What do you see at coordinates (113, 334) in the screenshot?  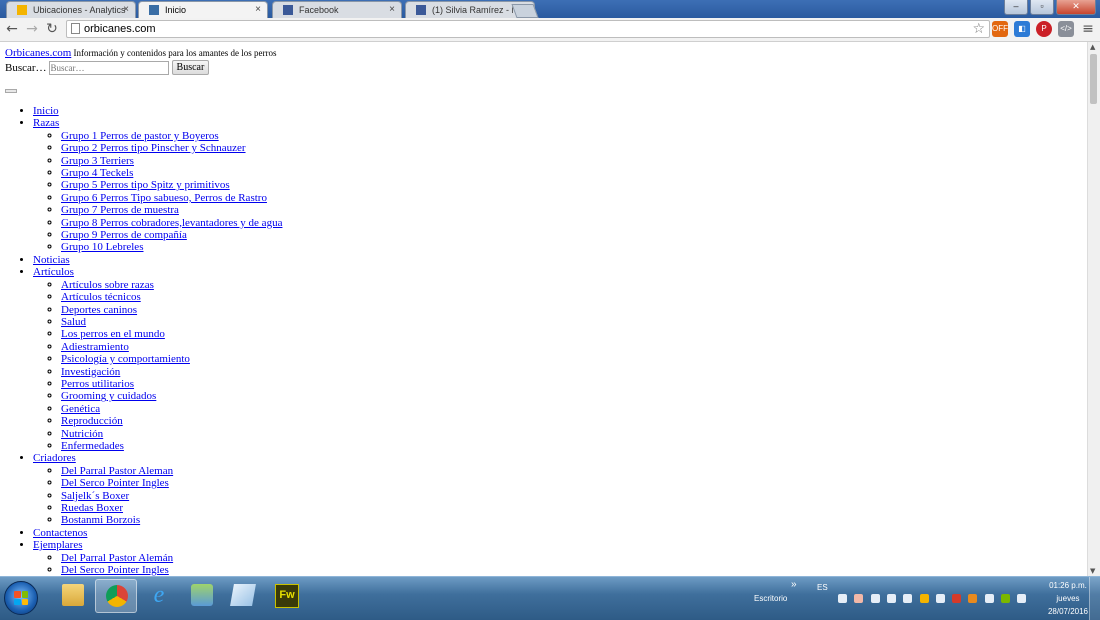 I see `submenu-link: Los perros en el mundo` at bounding box center [113, 334].